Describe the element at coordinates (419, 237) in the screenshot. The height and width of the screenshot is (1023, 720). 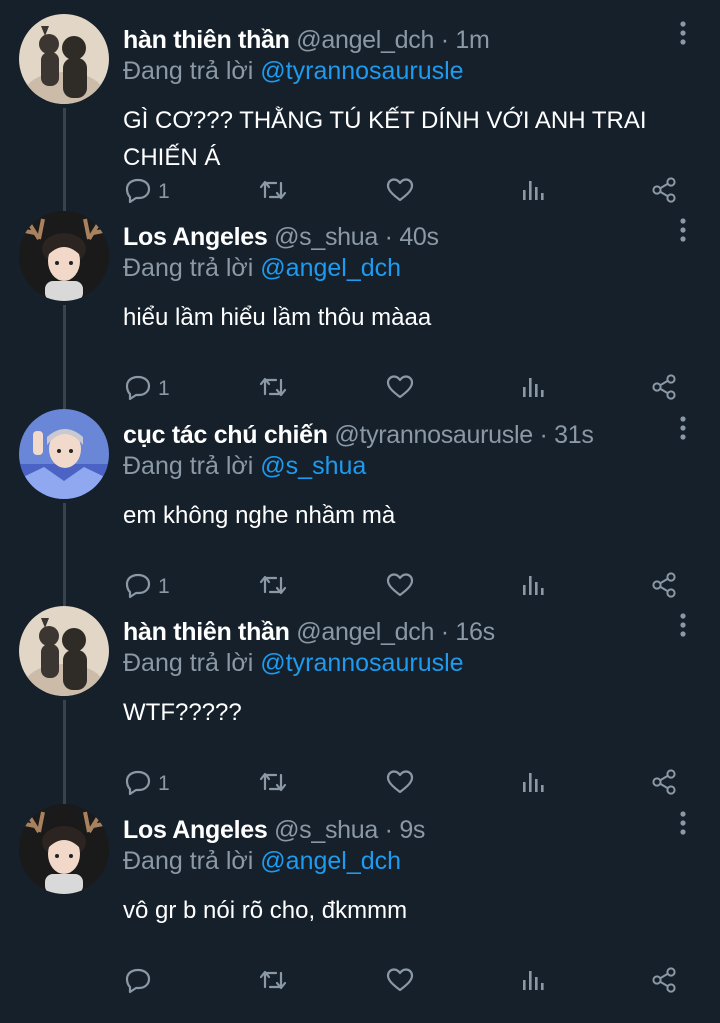
I see `timestamp: 40s` at that location.